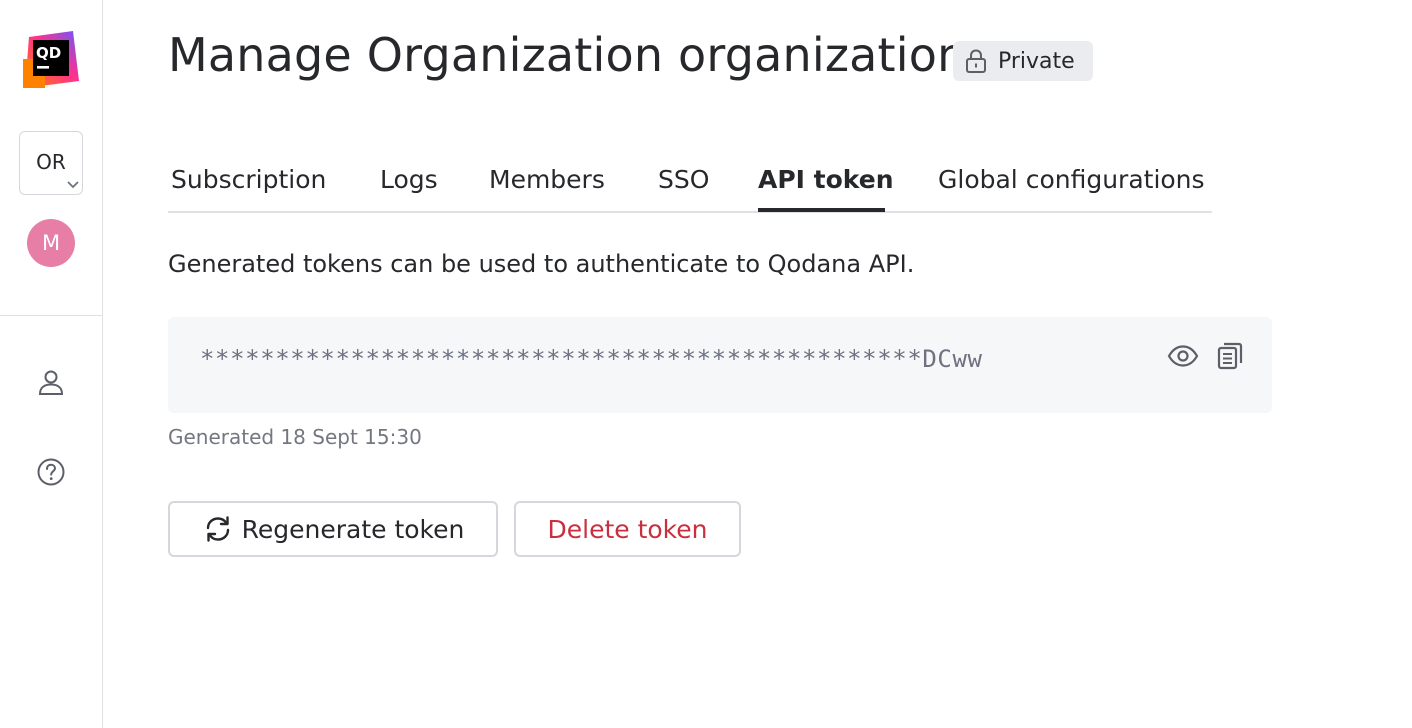 The image size is (1412, 728). I want to click on eye-icon, so click(1183, 356).